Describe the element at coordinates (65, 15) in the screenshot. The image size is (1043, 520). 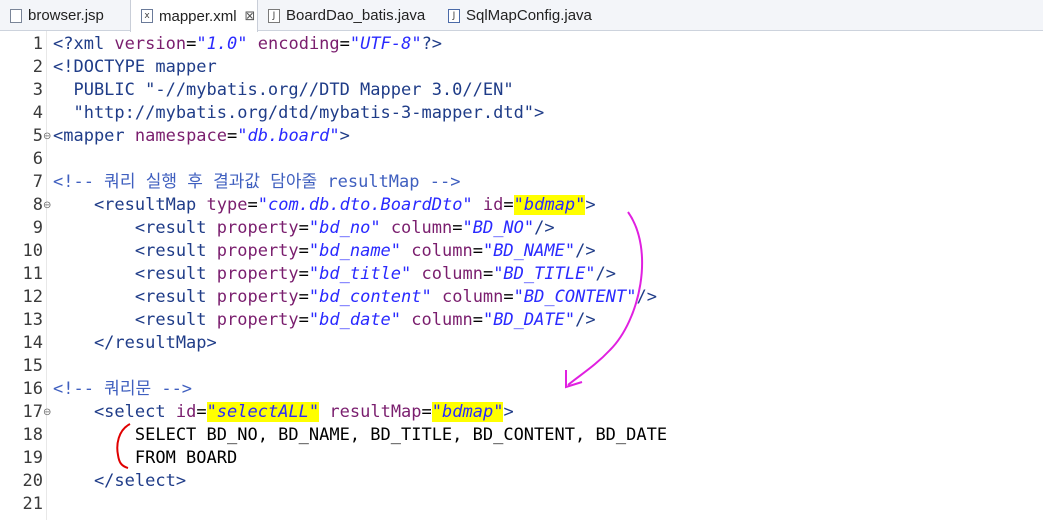
I see `tab-browser-jsp: browser.jsp` at that location.